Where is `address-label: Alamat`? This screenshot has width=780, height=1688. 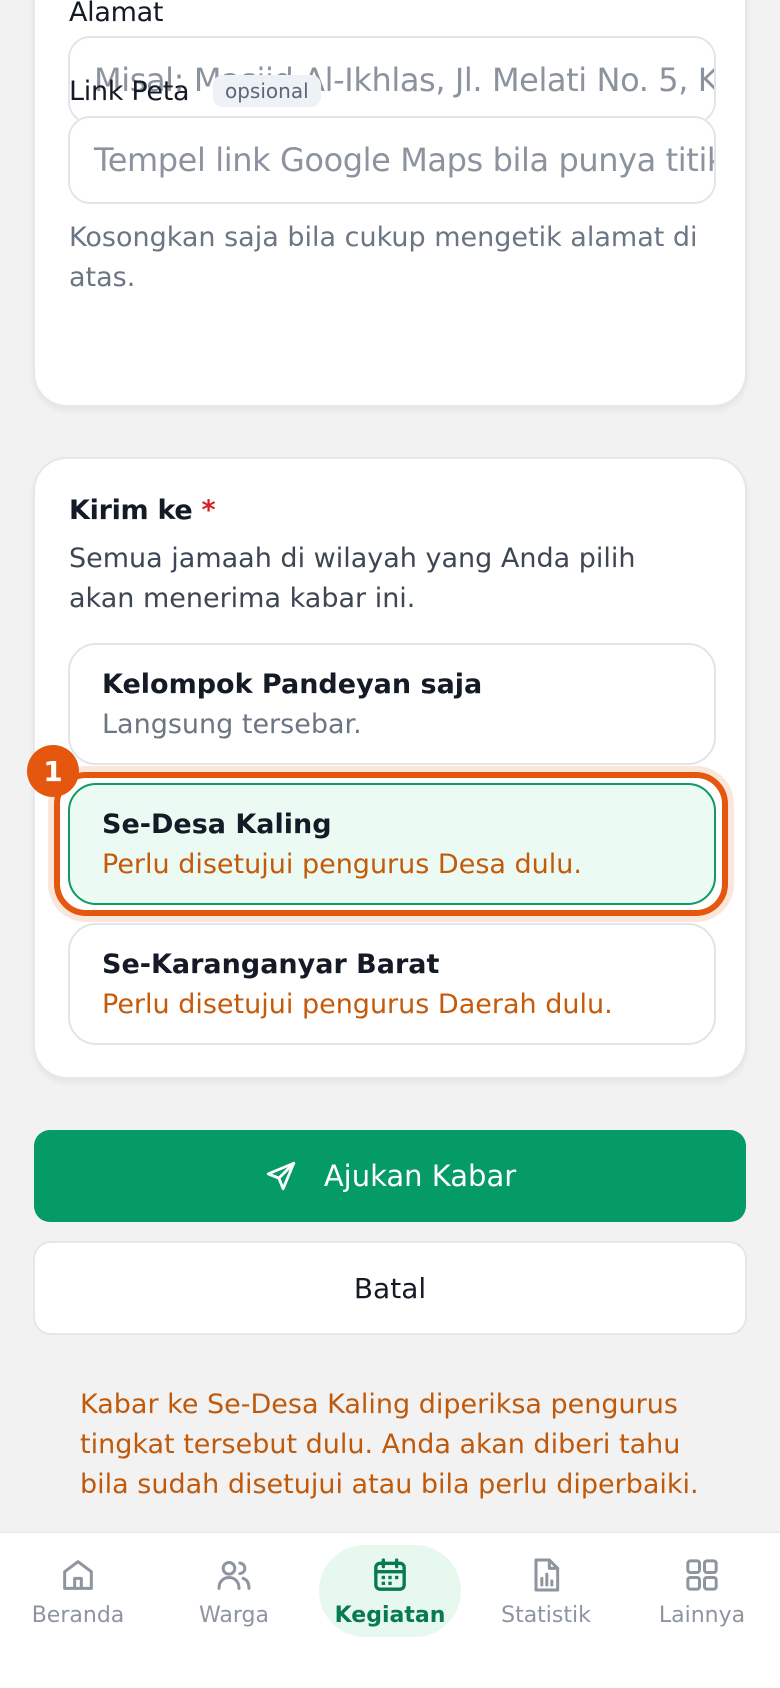 address-label: Alamat is located at coordinates (116, 14).